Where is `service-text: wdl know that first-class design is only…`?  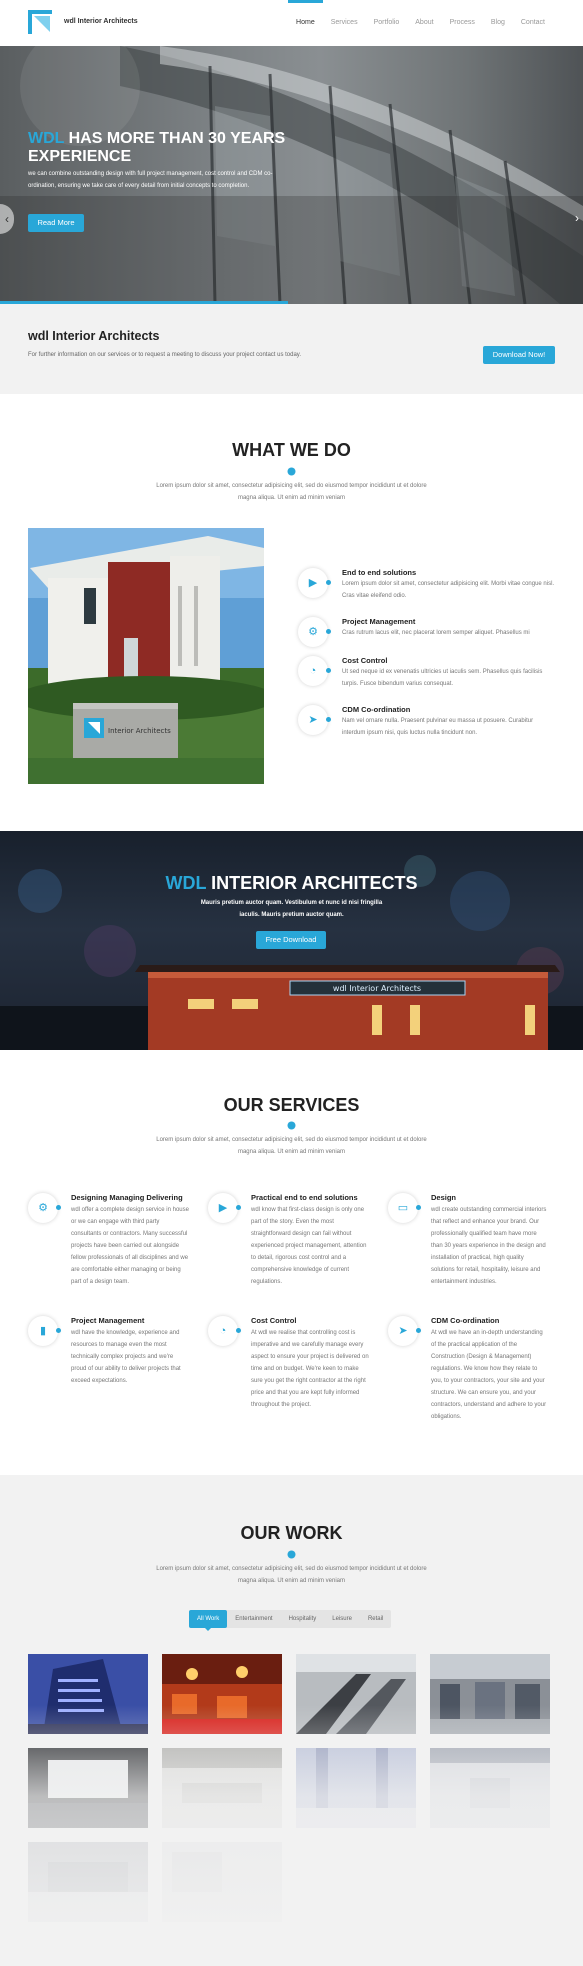 service-text: wdl know that first-class design is only… is located at coordinates (309, 1246).